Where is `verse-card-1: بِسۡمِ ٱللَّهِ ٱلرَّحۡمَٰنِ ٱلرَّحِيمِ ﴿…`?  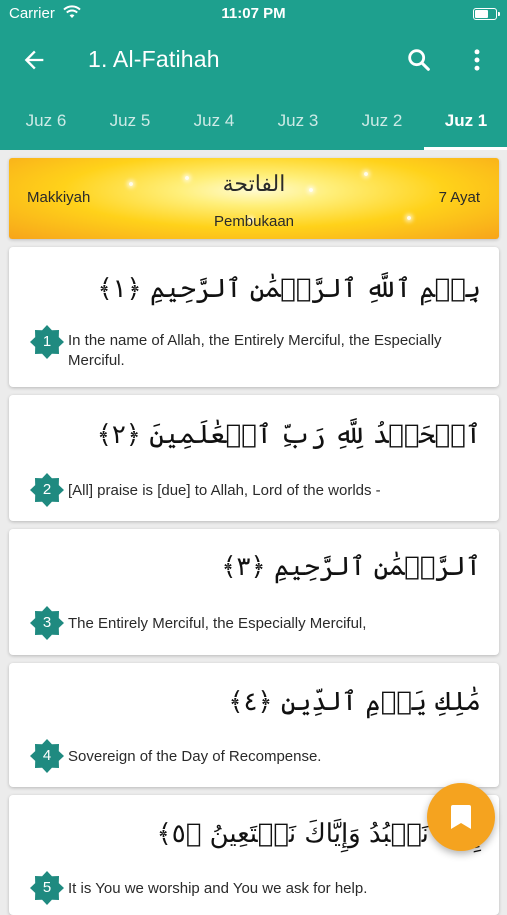 verse-card-1: بِسۡمِ ٱللَّهِ ٱلرَّحۡمَٰنِ ٱلرَّحِيمِ ﴿… is located at coordinates (254, 317).